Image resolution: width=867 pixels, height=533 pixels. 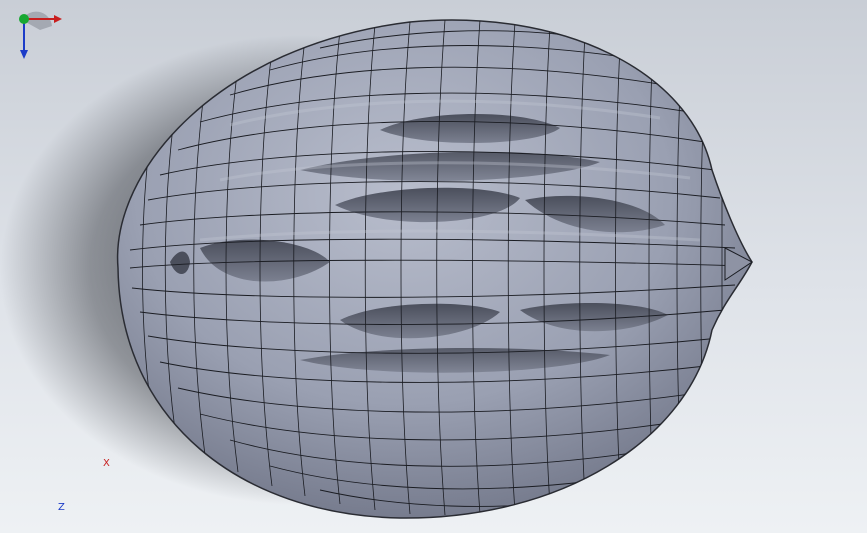 I want to click on x-axis-arrow, so click(x=58, y=19).